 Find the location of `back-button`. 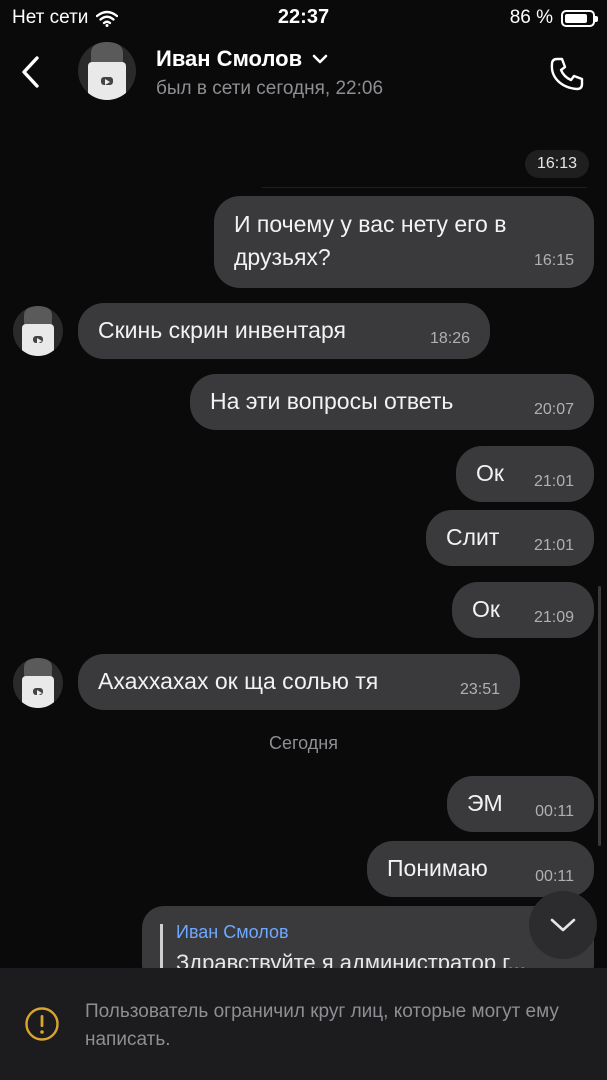

back-button is located at coordinates (30, 72).